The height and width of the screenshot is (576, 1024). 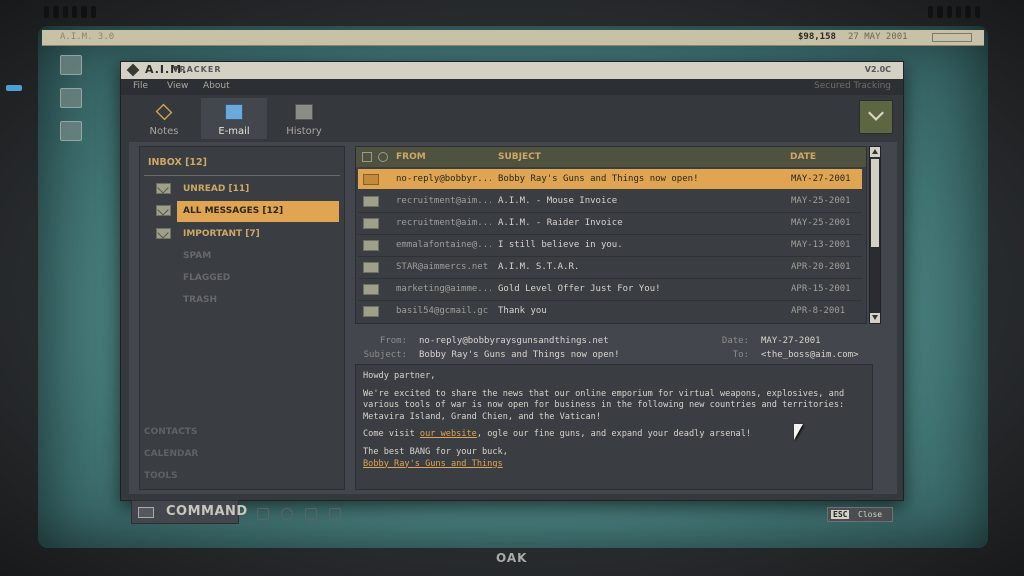 I want to click on folder-flagged: FLAGGED, so click(x=247, y=278).